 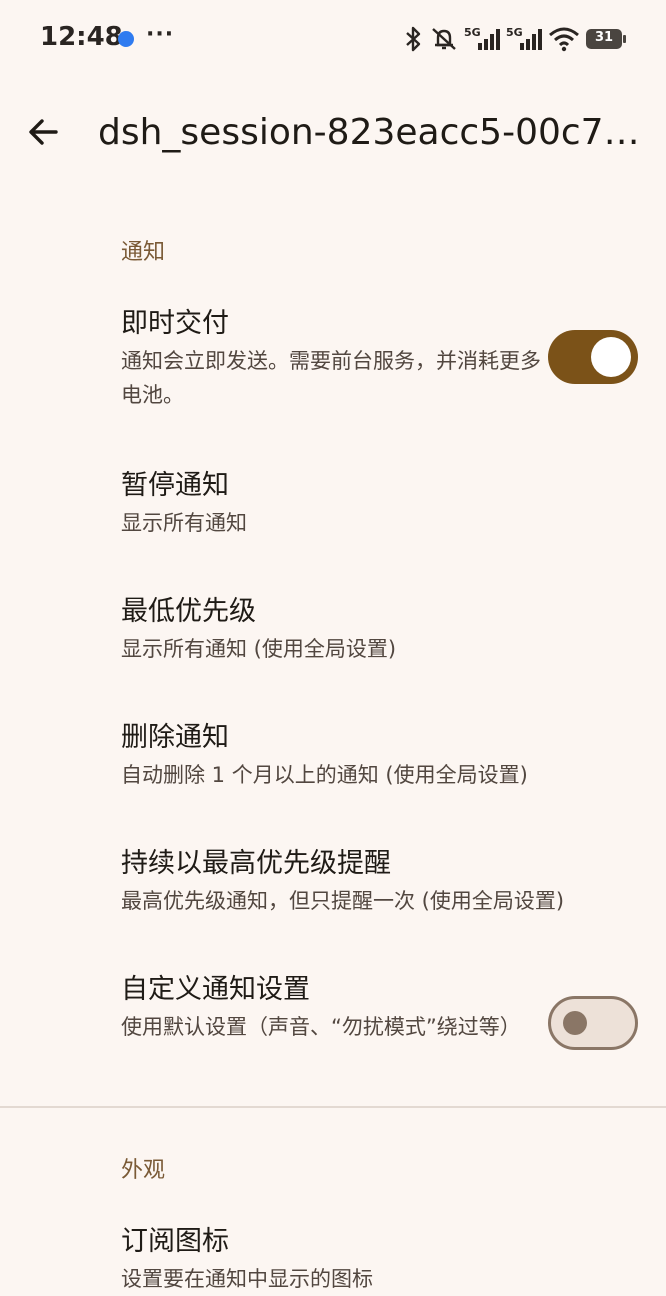 I want to click on setting-instant-delivery: 即时交付 通知会立即发送。需要前台服务，并消耗更多电池。, so click(x=331, y=359).